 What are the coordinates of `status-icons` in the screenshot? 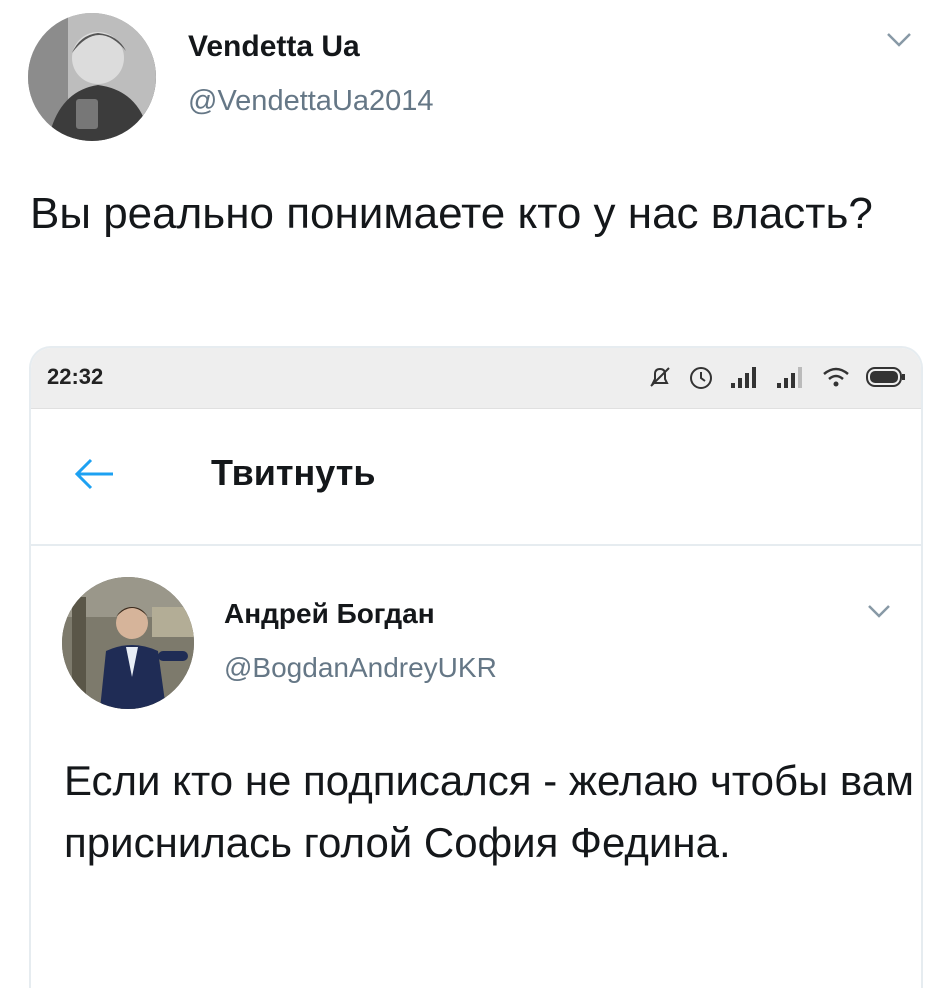 It's located at (777, 377).